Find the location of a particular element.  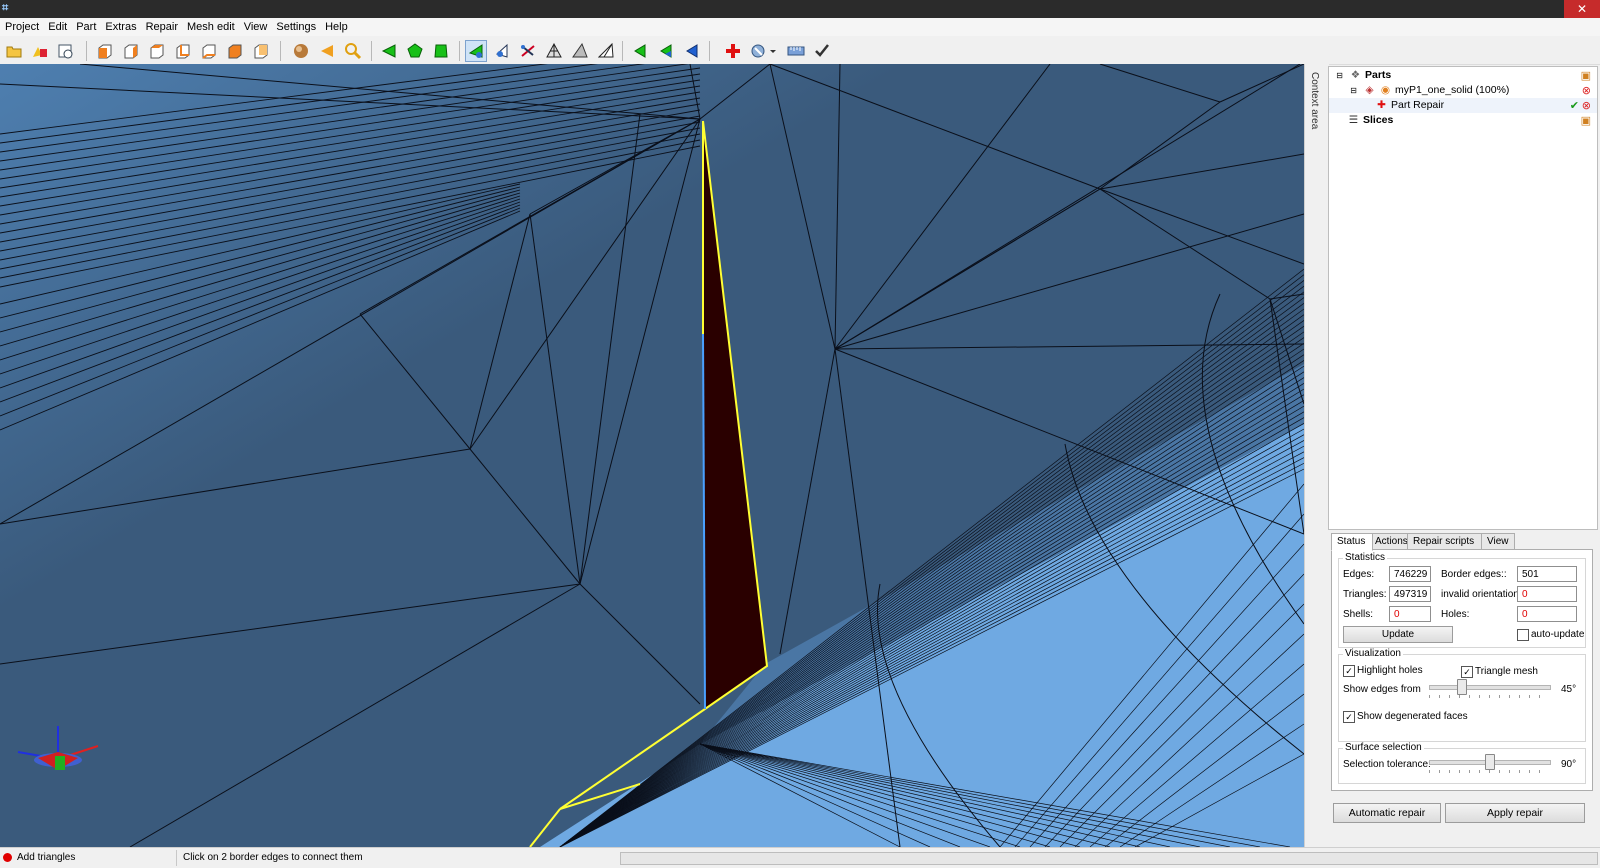

add-part-icon is located at coordinates (40, 51).